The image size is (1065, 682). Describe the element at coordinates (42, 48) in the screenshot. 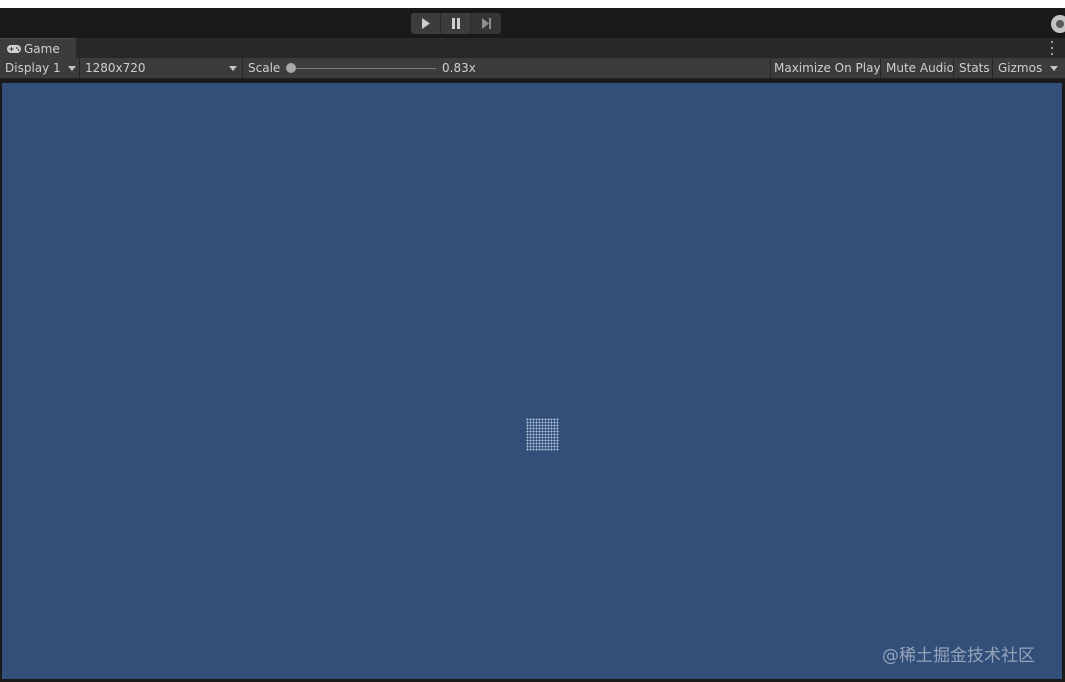

I see `tab-label: Game` at that location.